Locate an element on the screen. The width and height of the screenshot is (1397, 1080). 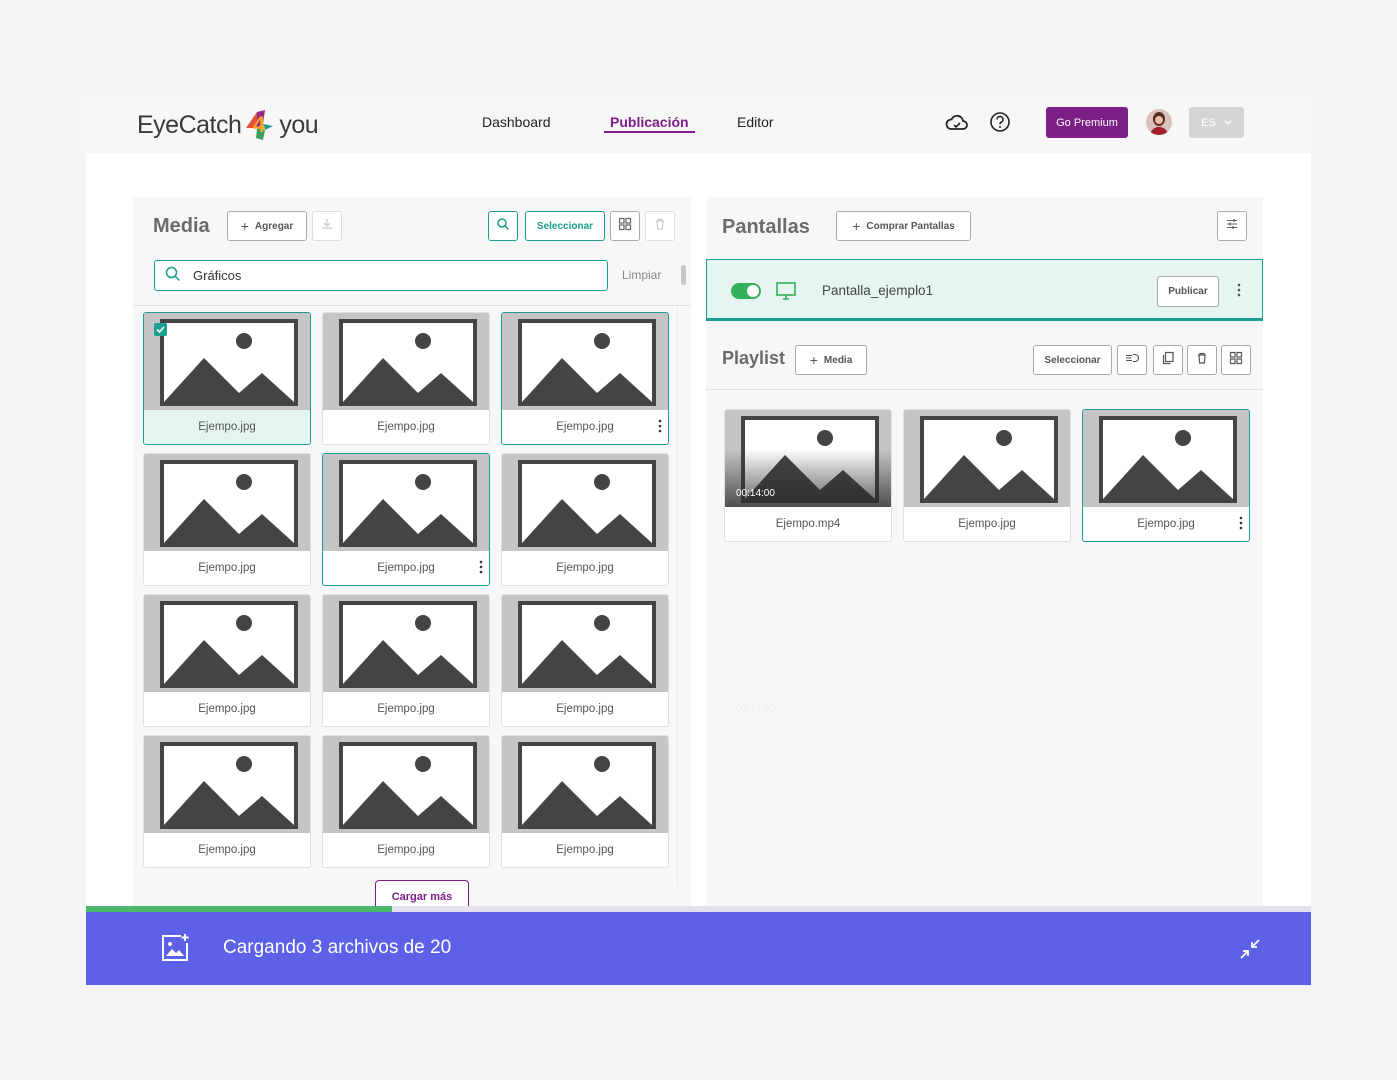
cloud-sync-icon is located at coordinates (957, 123).